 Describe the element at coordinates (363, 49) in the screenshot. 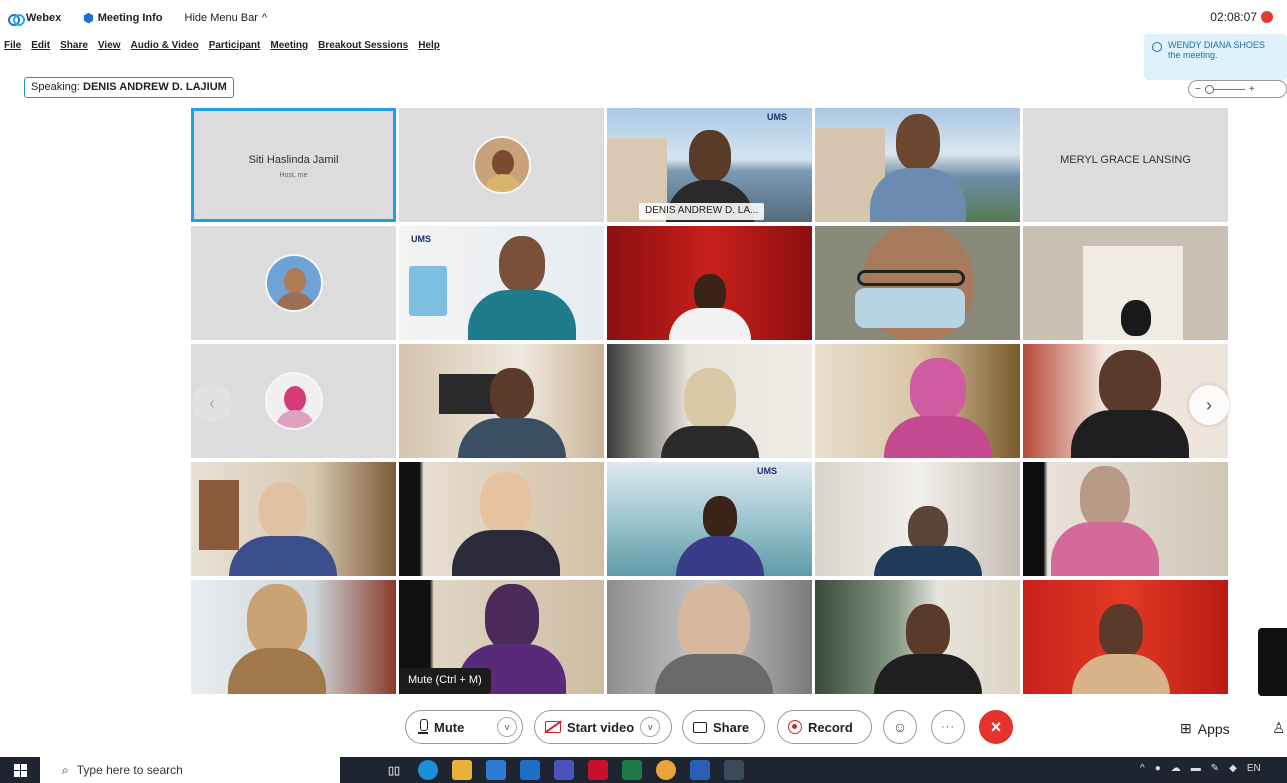

I see `menu-breakout-sessions: Breakout Sessions` at that location.